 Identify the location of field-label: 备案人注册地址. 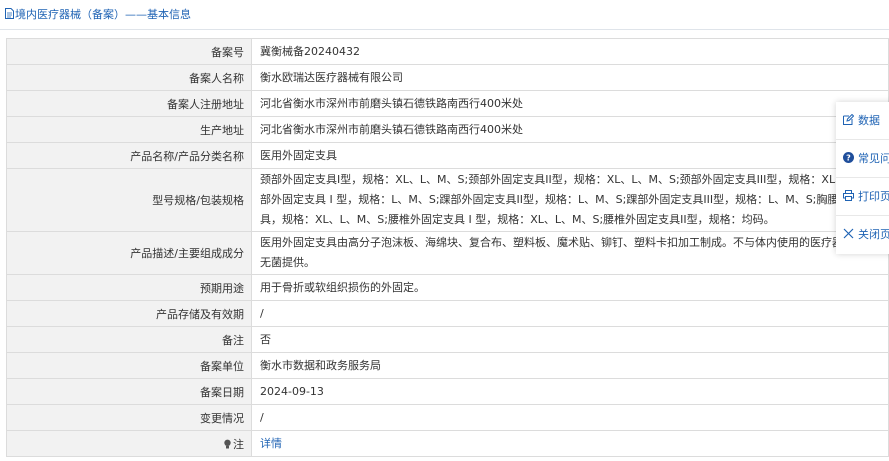
(129, 103).